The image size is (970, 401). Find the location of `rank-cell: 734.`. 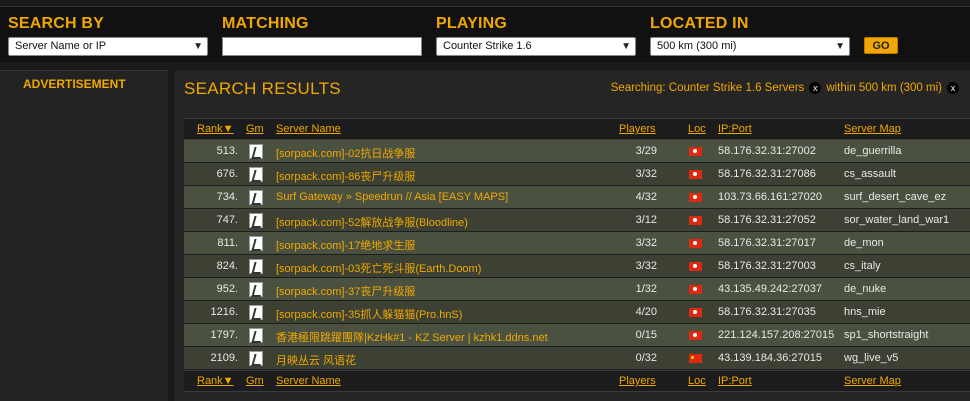

rank-cell: 734. is located at coordinates (227, 197).